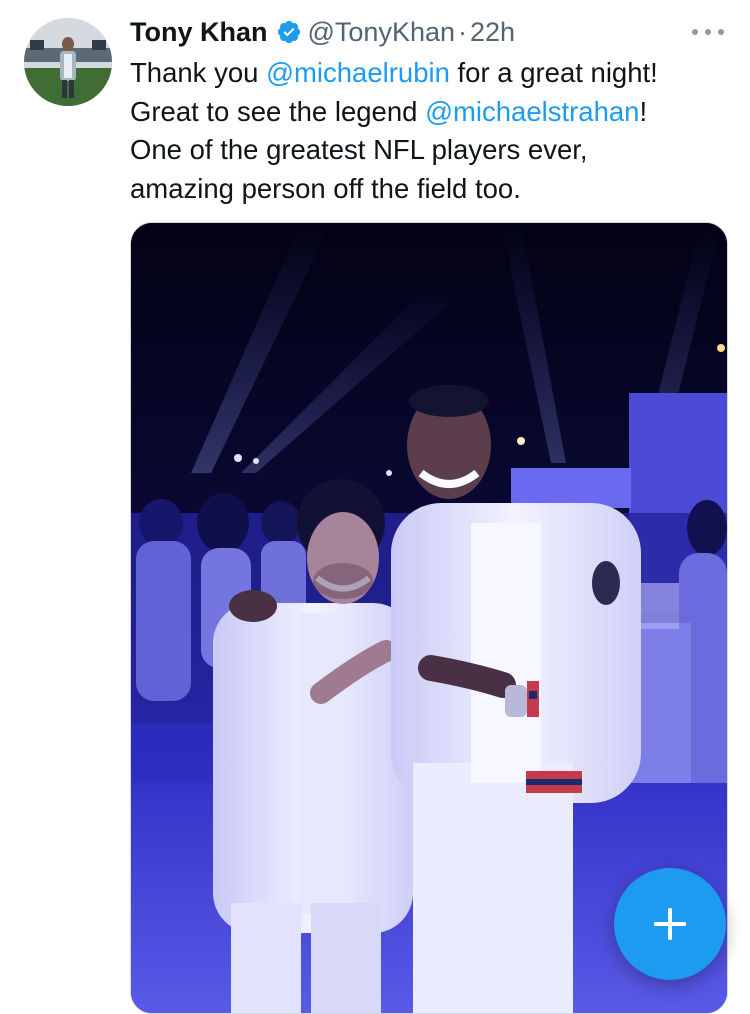 The width and height of the screenshot is (750, 1014). Describe the element at coordinates (382, 32) in the screenshot. I see `author-handle: @TonyKhan` at that location.